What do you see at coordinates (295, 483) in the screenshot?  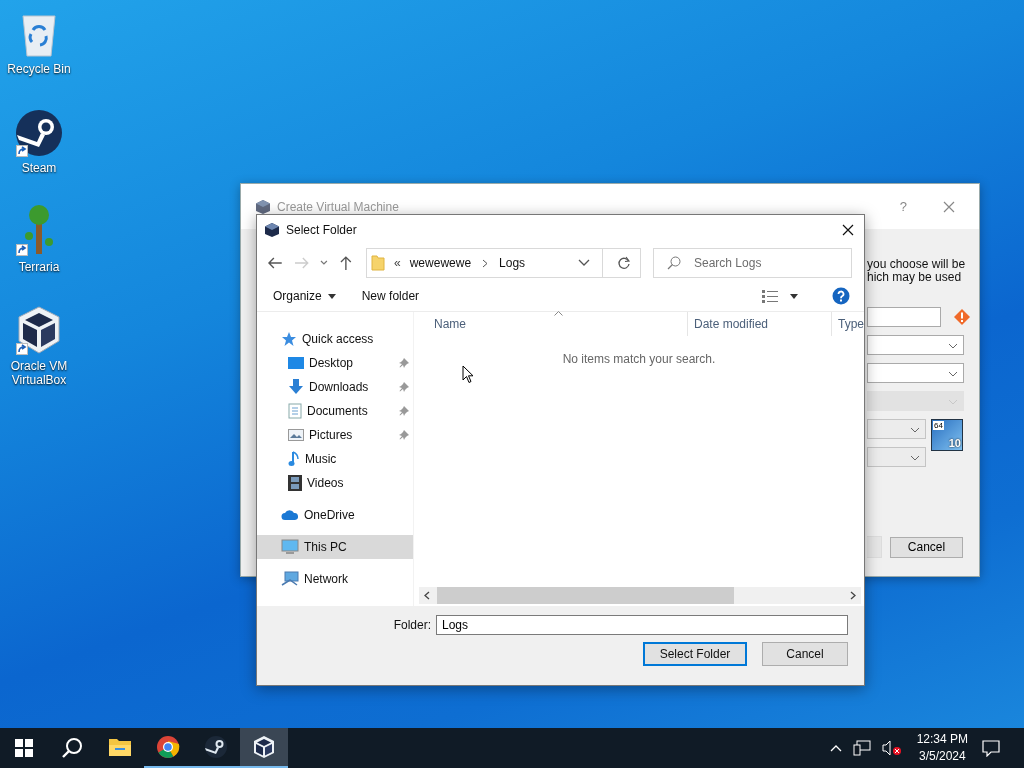 I see `film-icon` at bounding box center [295, 483].